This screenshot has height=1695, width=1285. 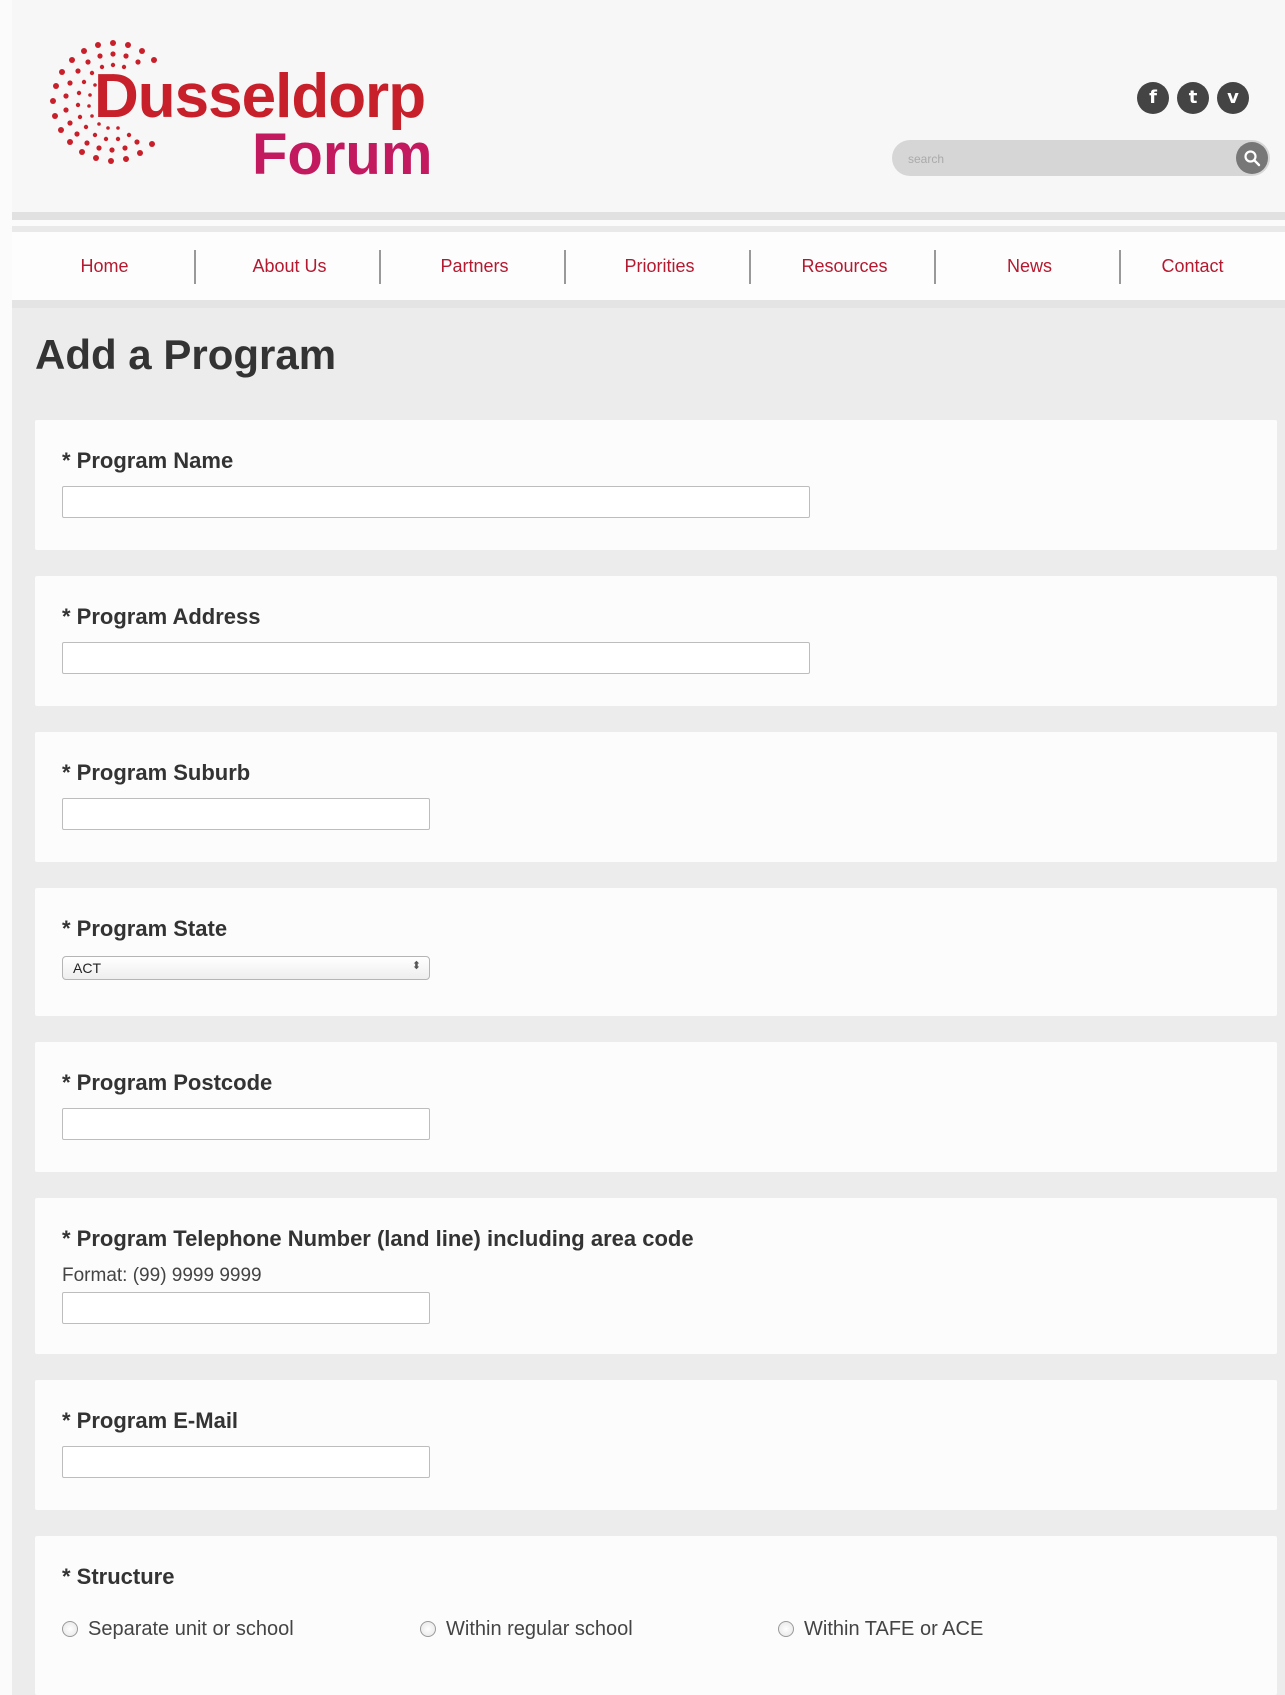 I want to click on program-name-card: * Program Name, so click(x=656, y=485).